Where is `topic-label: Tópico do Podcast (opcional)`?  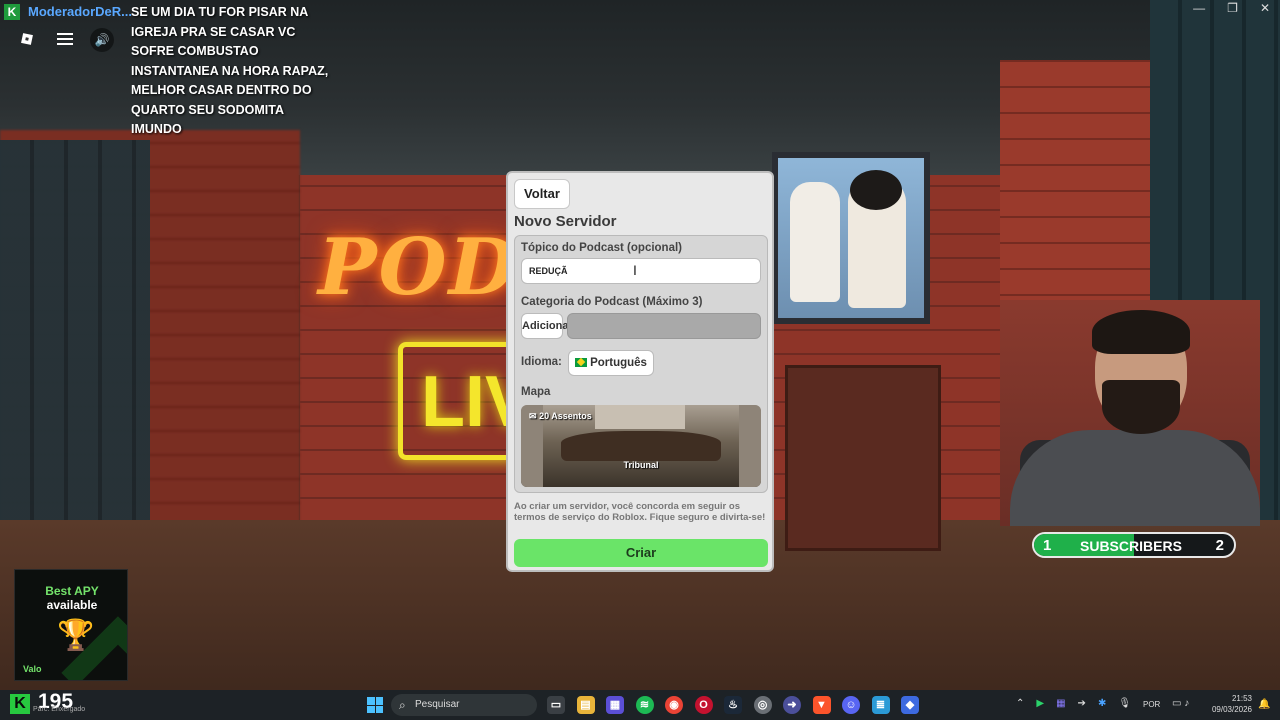 topic-label: Tópico do Podcast (opcional) is located at coordinates (601, 248).